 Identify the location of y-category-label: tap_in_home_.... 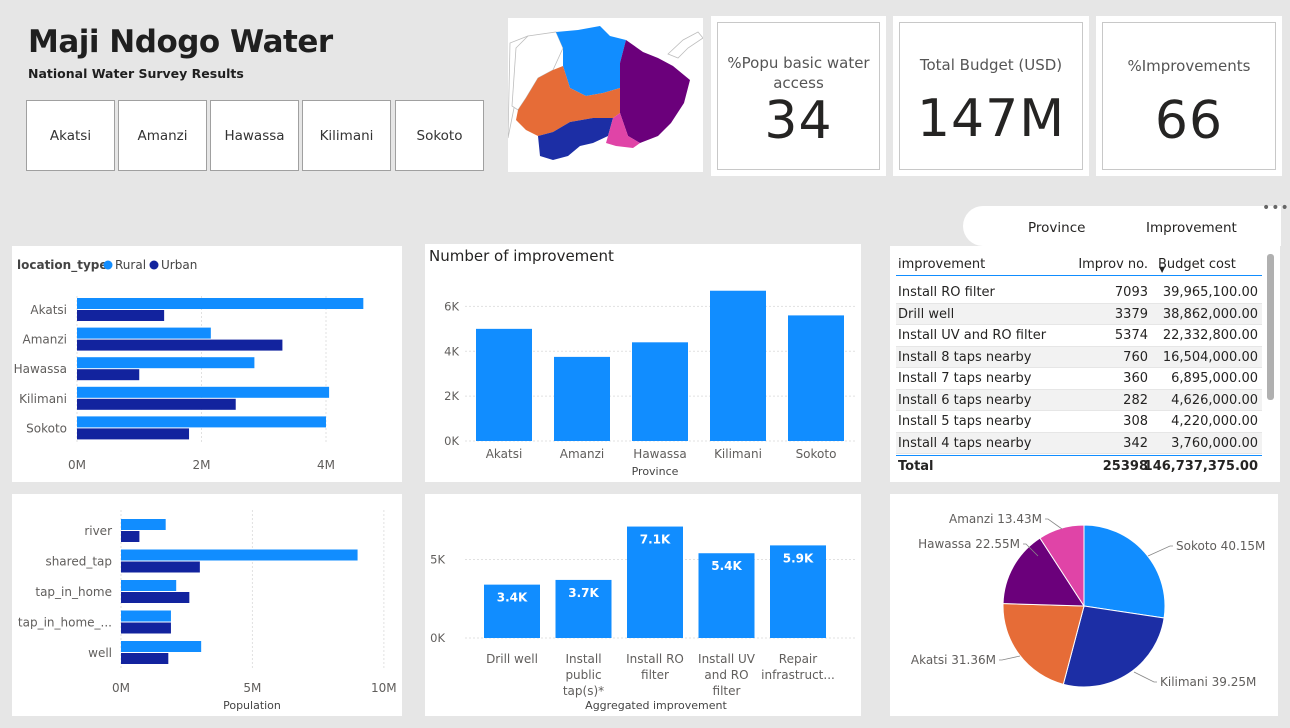
(65, 623).